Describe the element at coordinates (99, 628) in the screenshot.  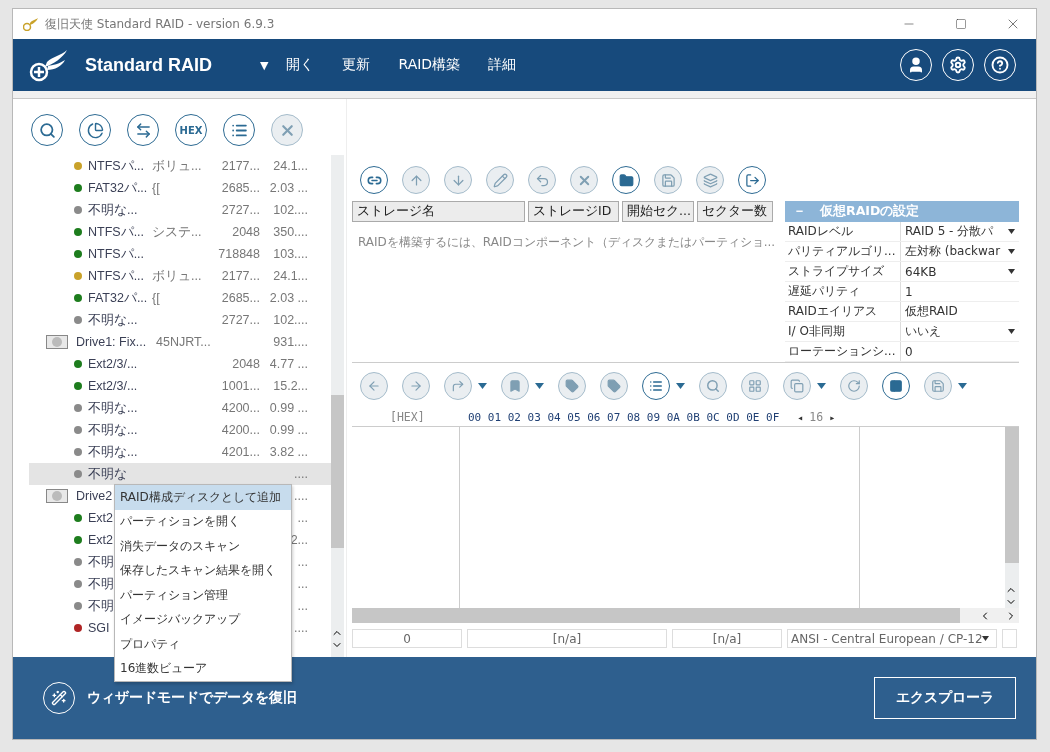
I see `tree-name: SGI` at that location.